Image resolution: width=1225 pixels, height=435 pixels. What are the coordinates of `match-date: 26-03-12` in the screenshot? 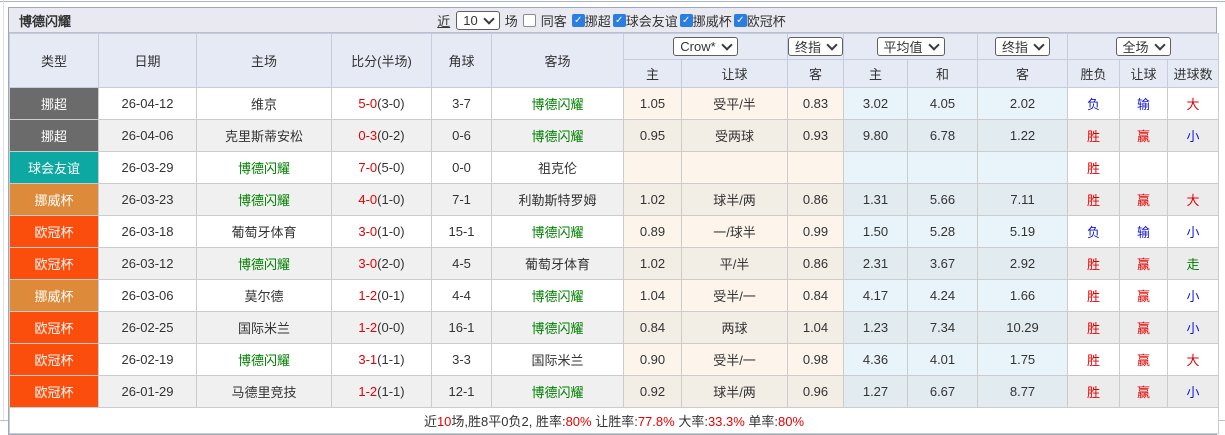 It's located at (147, 263).